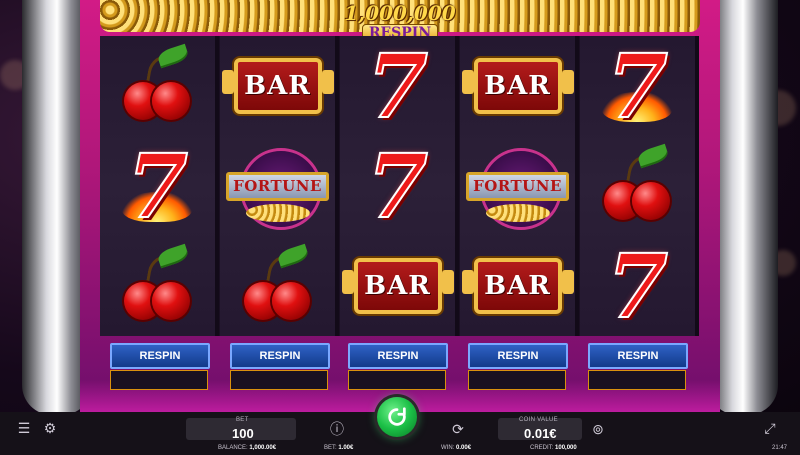 The image size is (800, 455). I want to click on win-status: WIN: 0.00€, so click(456, 448).